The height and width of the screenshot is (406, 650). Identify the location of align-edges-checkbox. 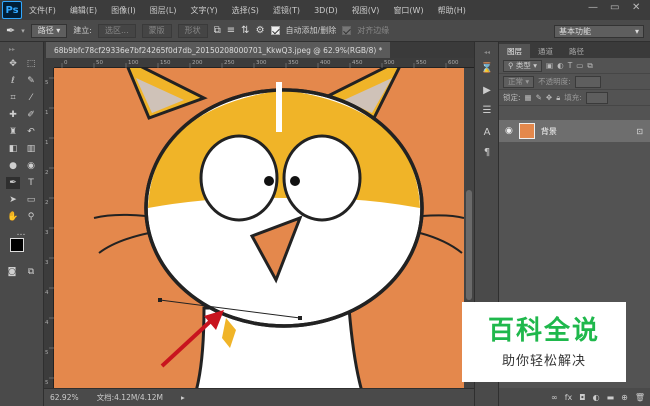
(347, 30).